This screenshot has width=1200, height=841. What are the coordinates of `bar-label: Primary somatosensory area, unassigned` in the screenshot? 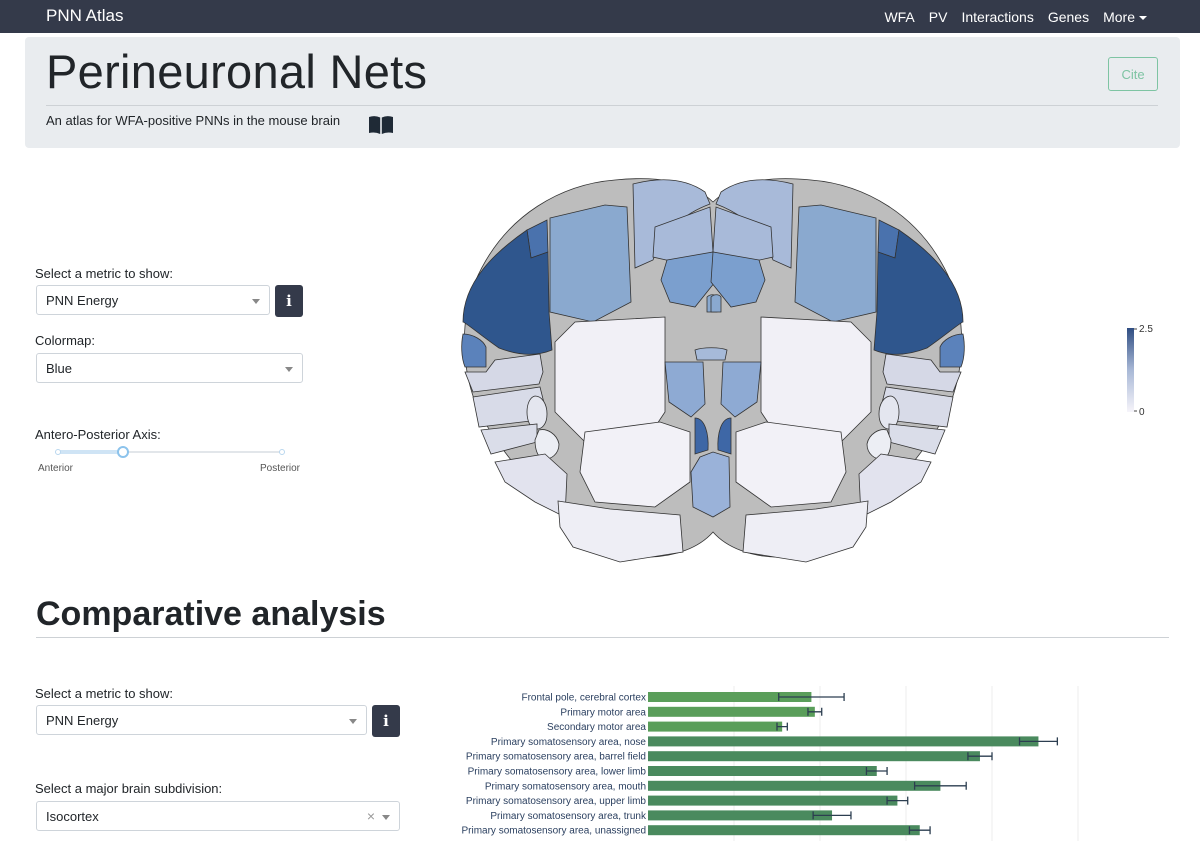 It's located at (553, 831).